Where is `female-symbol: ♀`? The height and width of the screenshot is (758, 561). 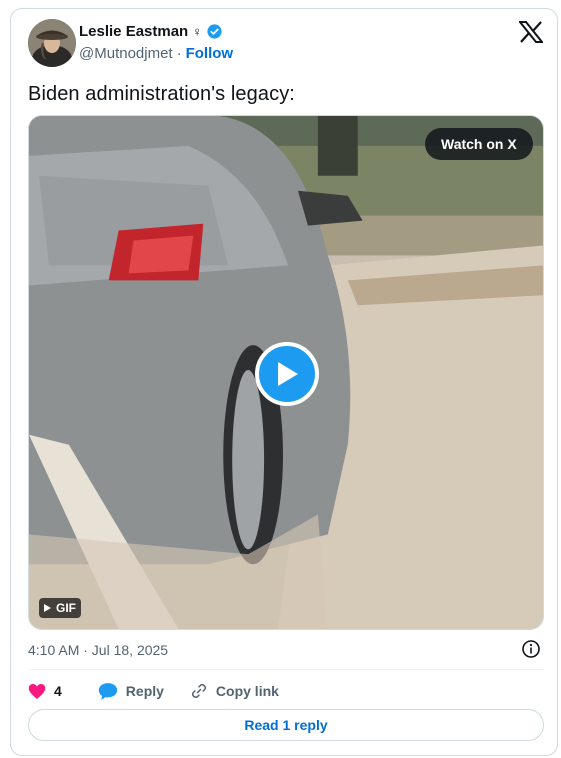 female-symbol: ♀ is located at coordinates (197, 31).